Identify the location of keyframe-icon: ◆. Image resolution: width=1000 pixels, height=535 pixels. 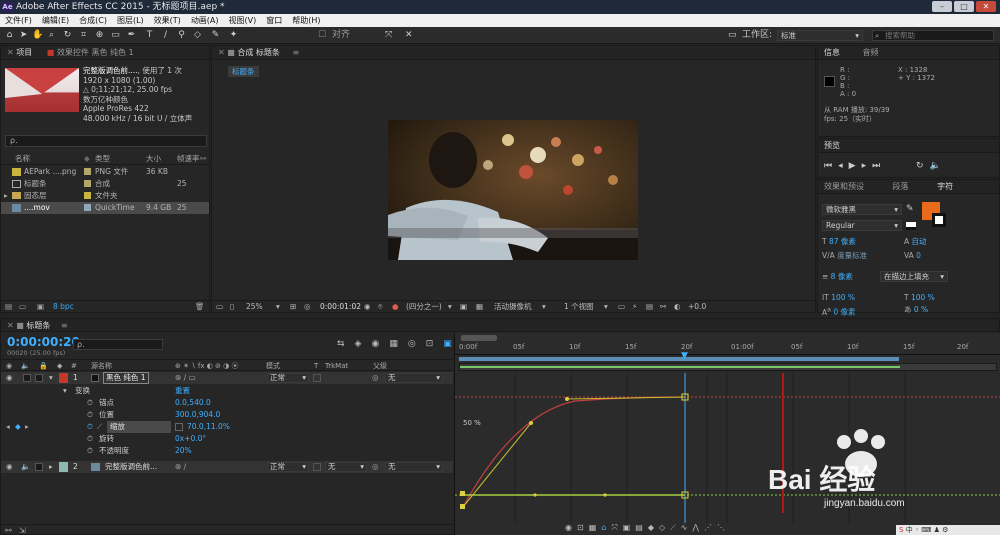
(18, 427).